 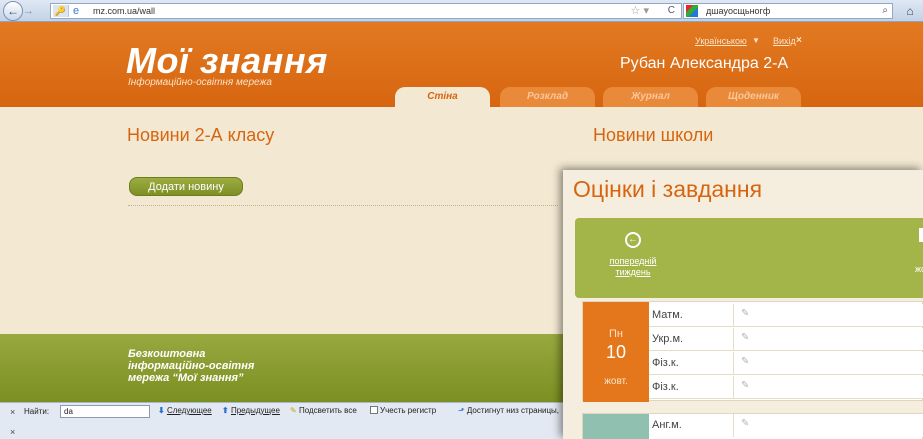 I want to click on day-number: 10, so click(x=616, y=352).